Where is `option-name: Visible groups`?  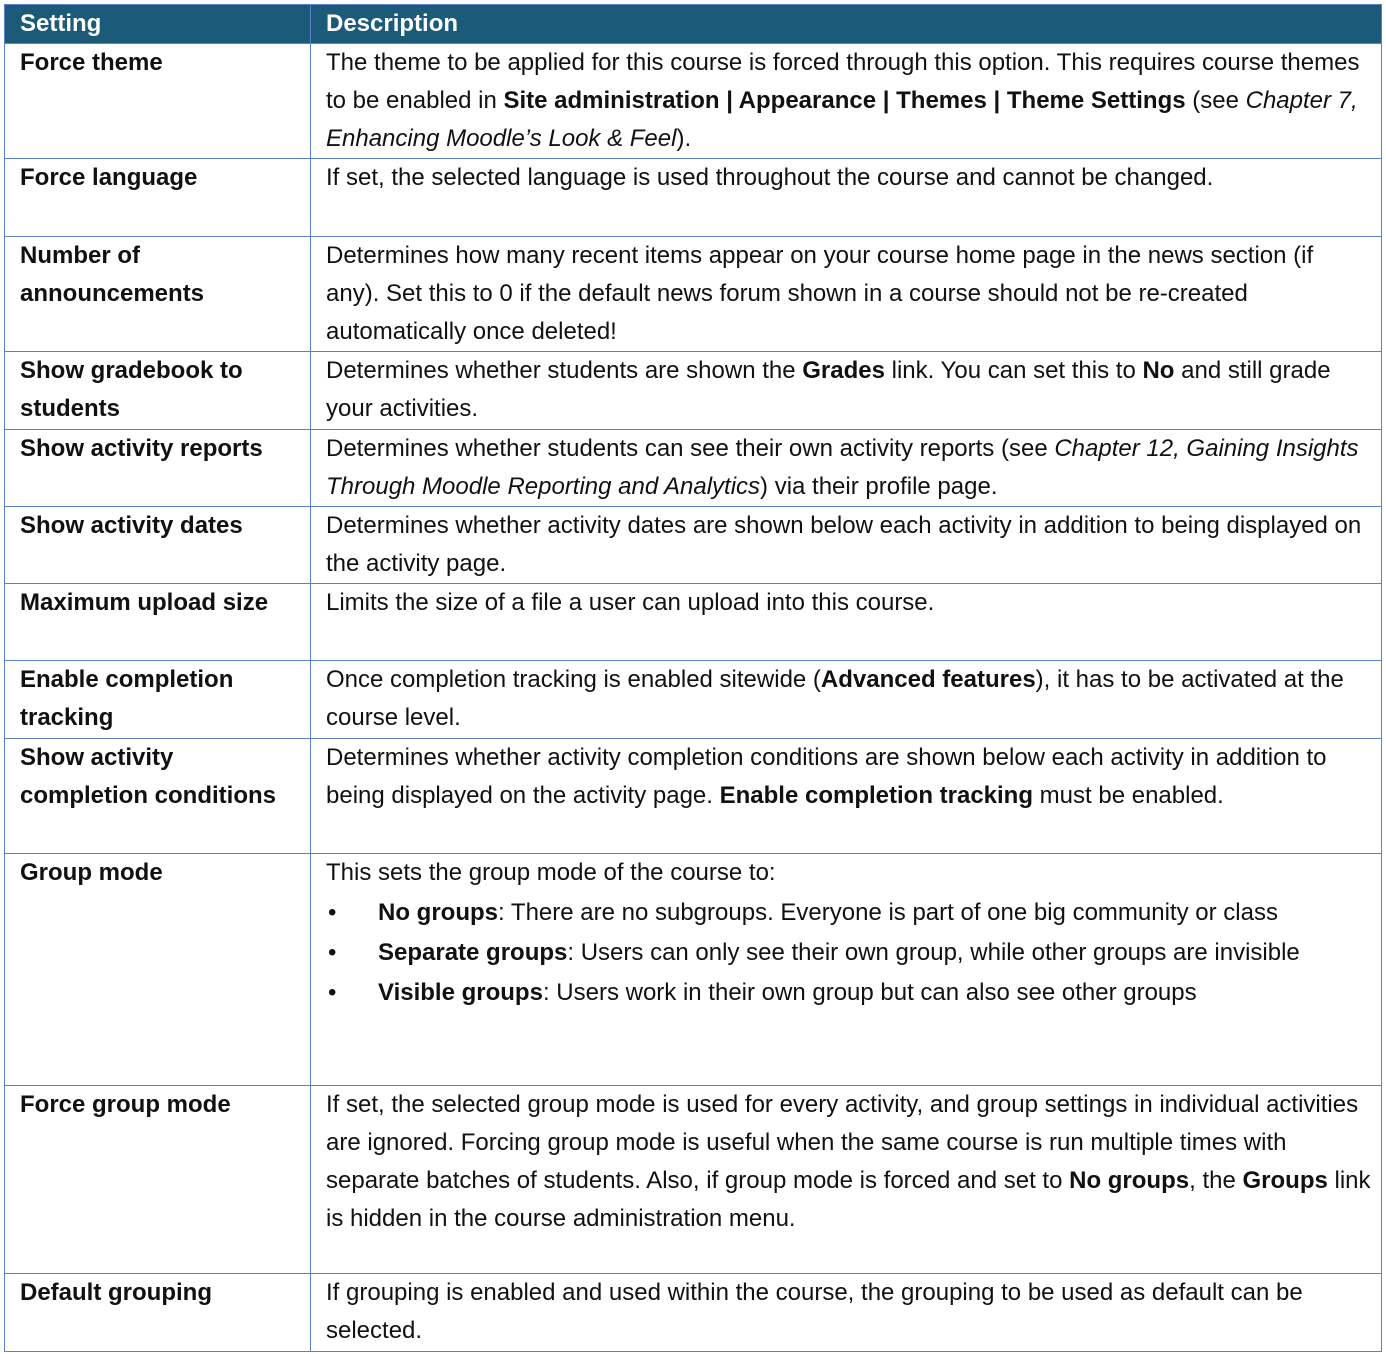 option-name: Visible groups is located at coordinates (460, 992).